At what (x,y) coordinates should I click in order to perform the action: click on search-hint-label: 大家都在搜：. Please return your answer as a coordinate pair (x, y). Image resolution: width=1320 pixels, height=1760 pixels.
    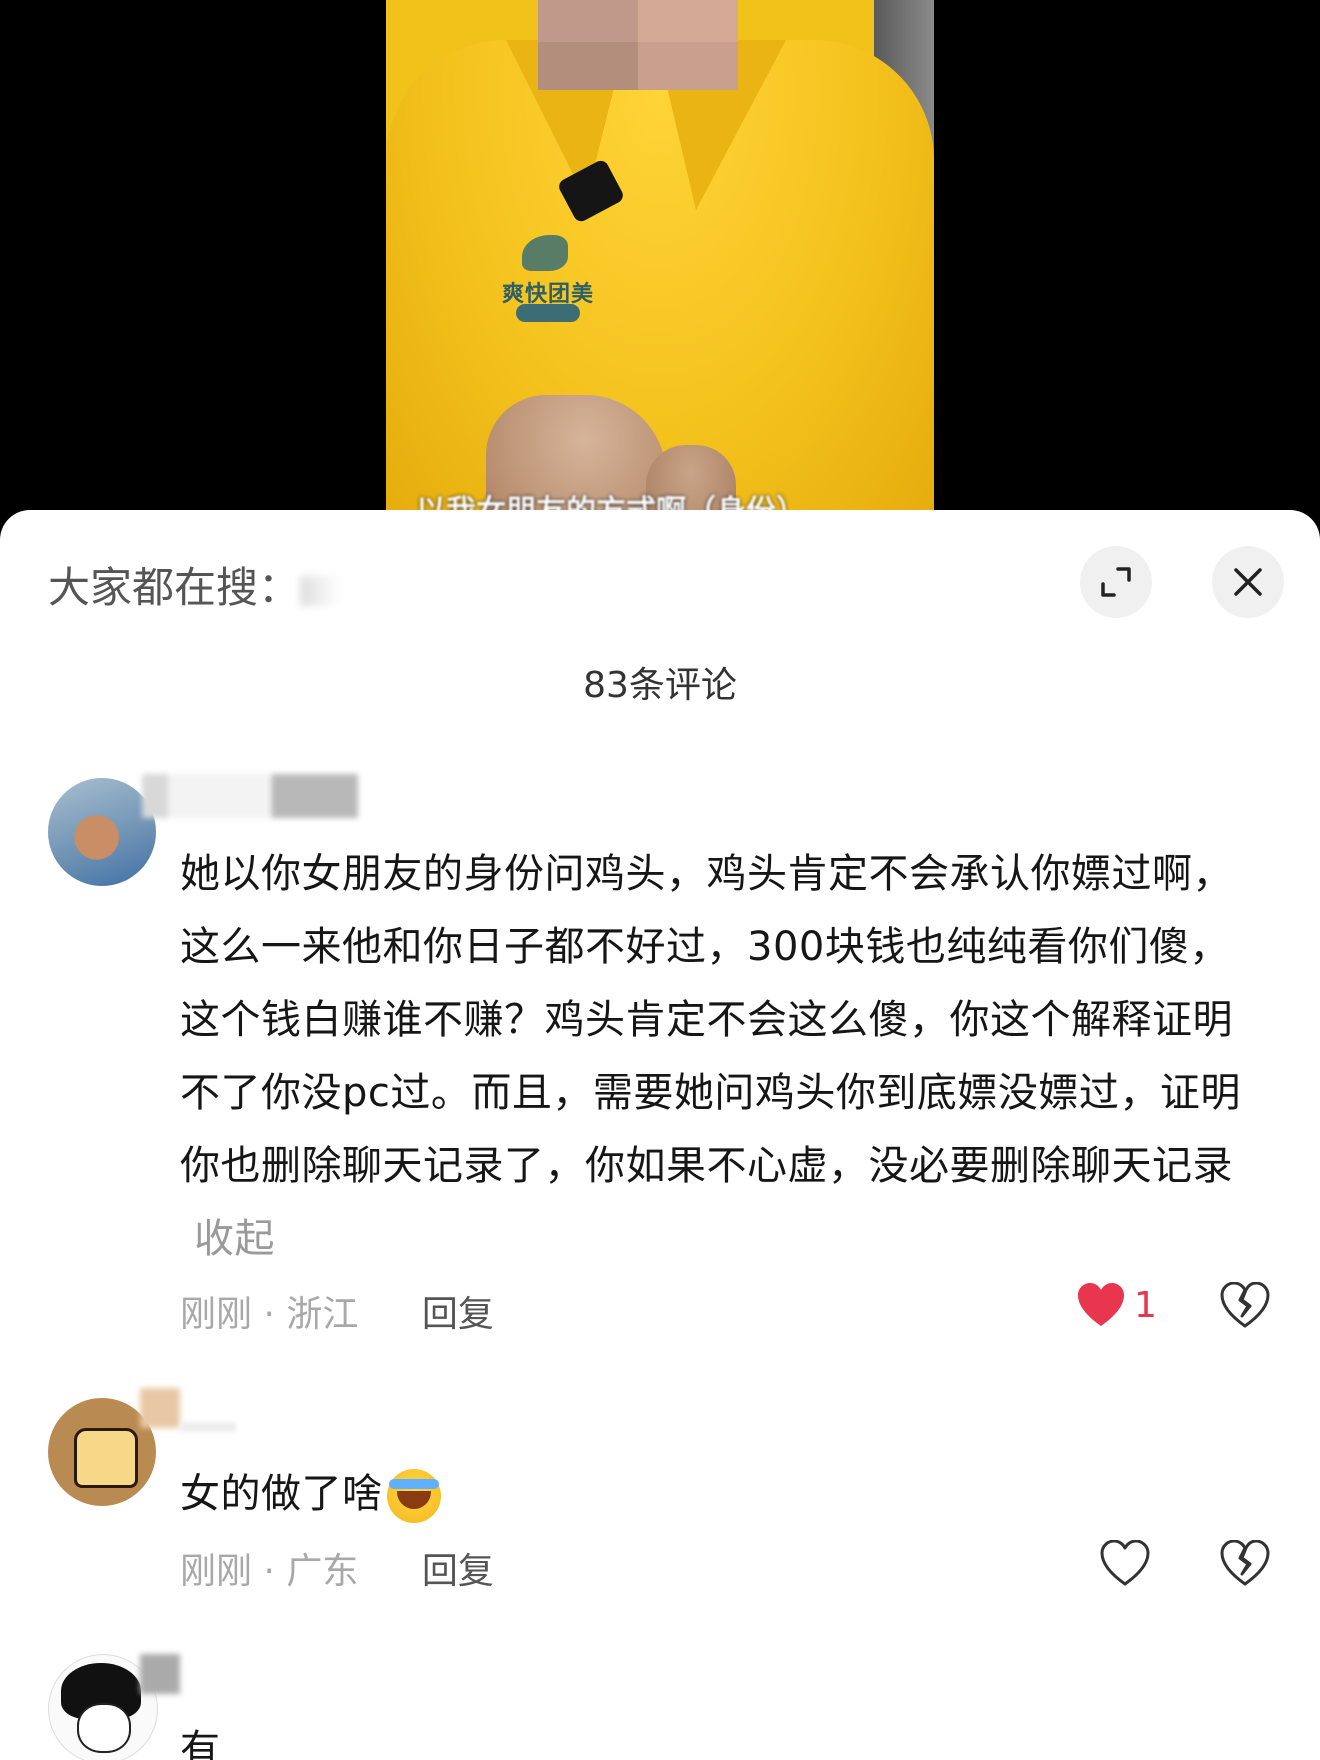
    Looking at the image, I should click on (174, 587).